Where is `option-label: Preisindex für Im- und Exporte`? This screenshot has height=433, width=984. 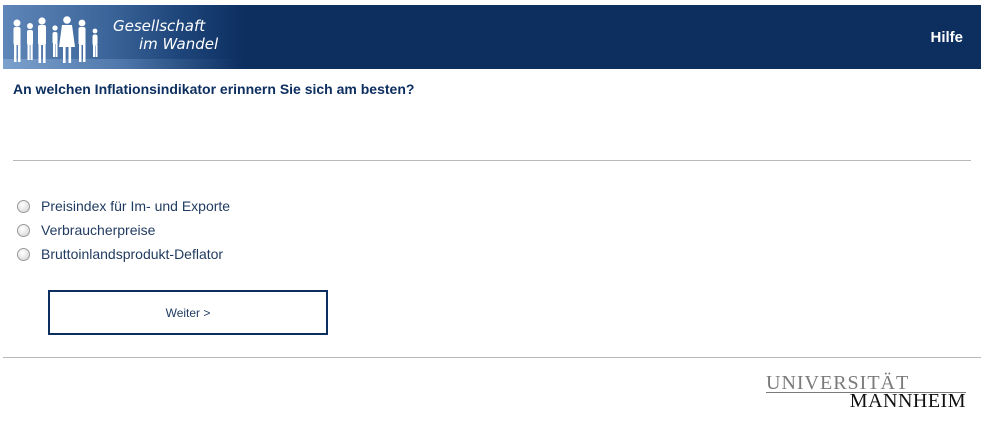 option-label: Preisindex für Im- und Exporte is located at coordinates (135, 206).